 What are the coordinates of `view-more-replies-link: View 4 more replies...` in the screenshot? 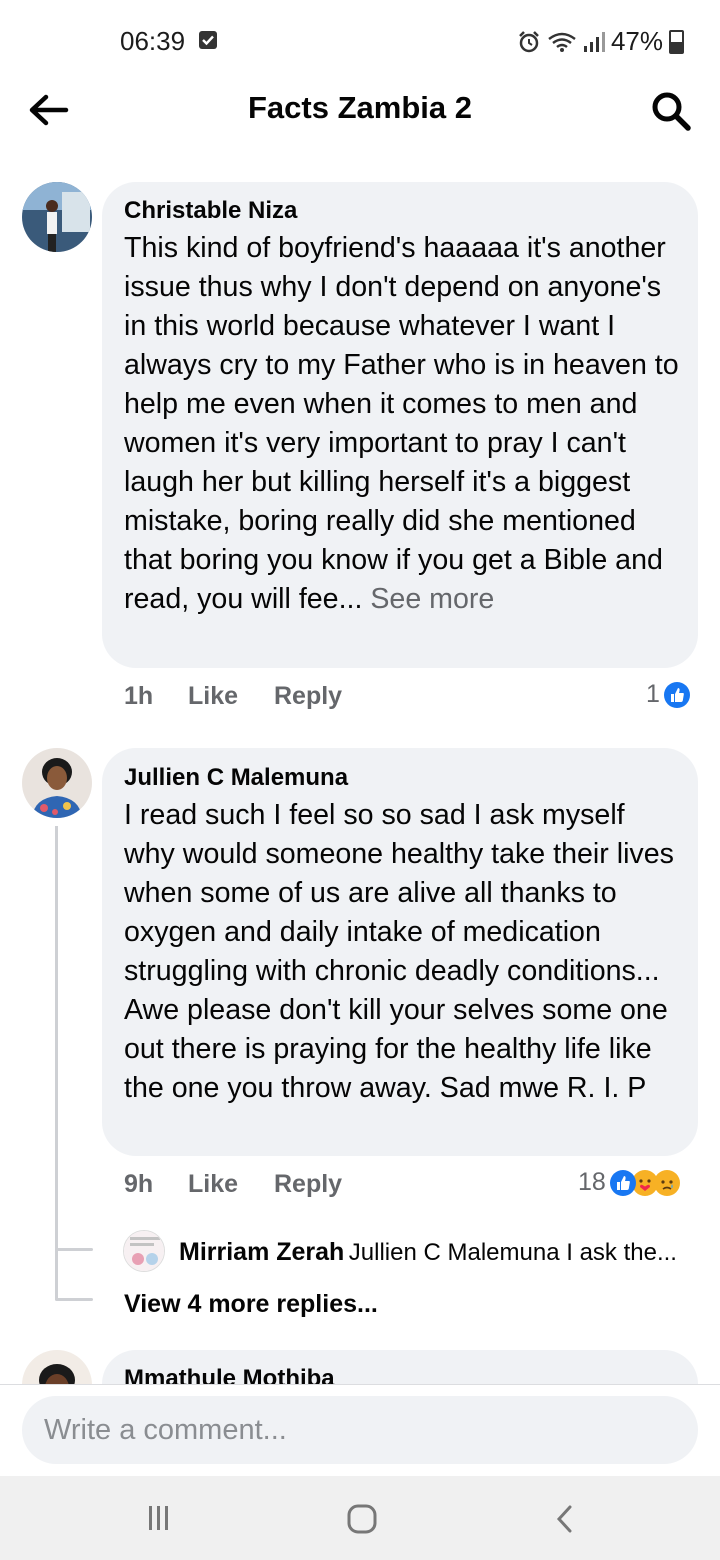 It's located at (251, 1304).